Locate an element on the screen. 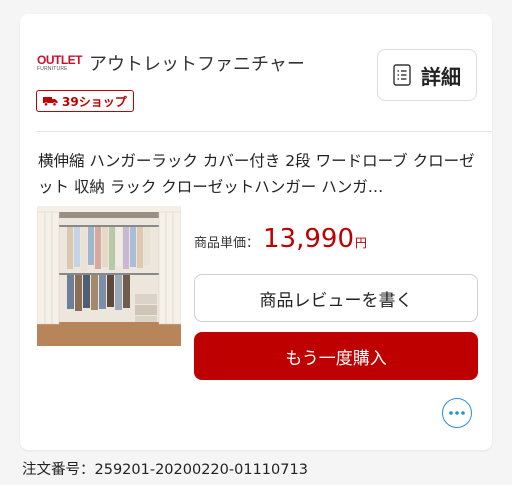 The width and height of the screenshot is (512, 485). product-image is located at coordinates (109, 276).